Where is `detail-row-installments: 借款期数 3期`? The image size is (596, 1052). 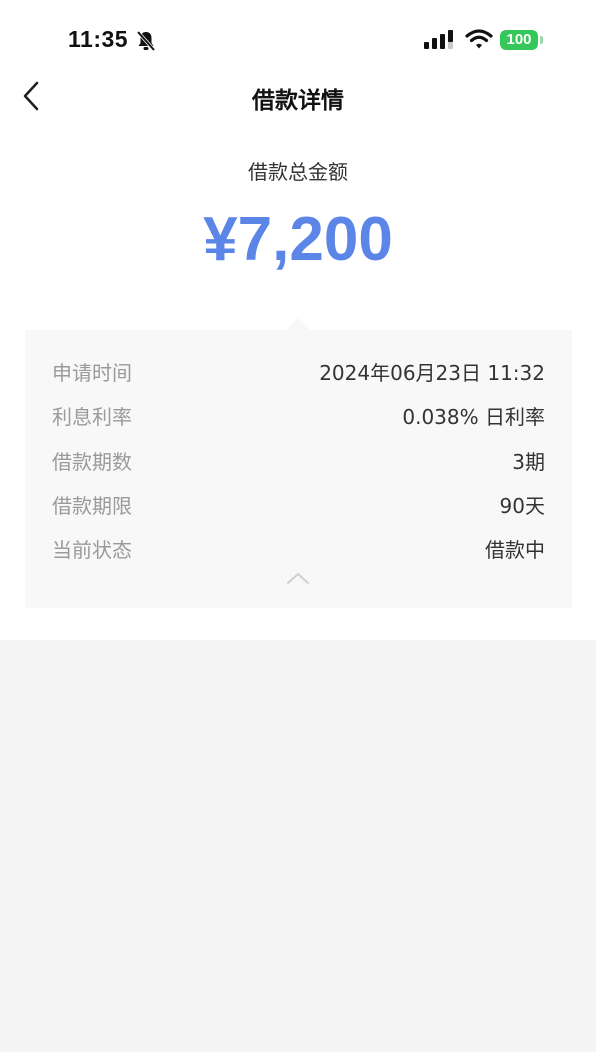 detail-row-installments: 借款期数 3期 is located at coordinates (298, 461).